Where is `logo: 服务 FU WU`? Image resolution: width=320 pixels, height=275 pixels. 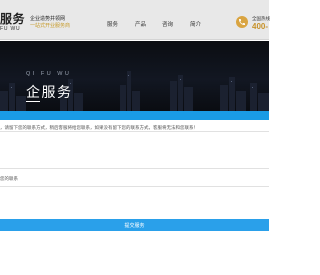
logo: 服务 FU WU is located at coordinates (12, 22).